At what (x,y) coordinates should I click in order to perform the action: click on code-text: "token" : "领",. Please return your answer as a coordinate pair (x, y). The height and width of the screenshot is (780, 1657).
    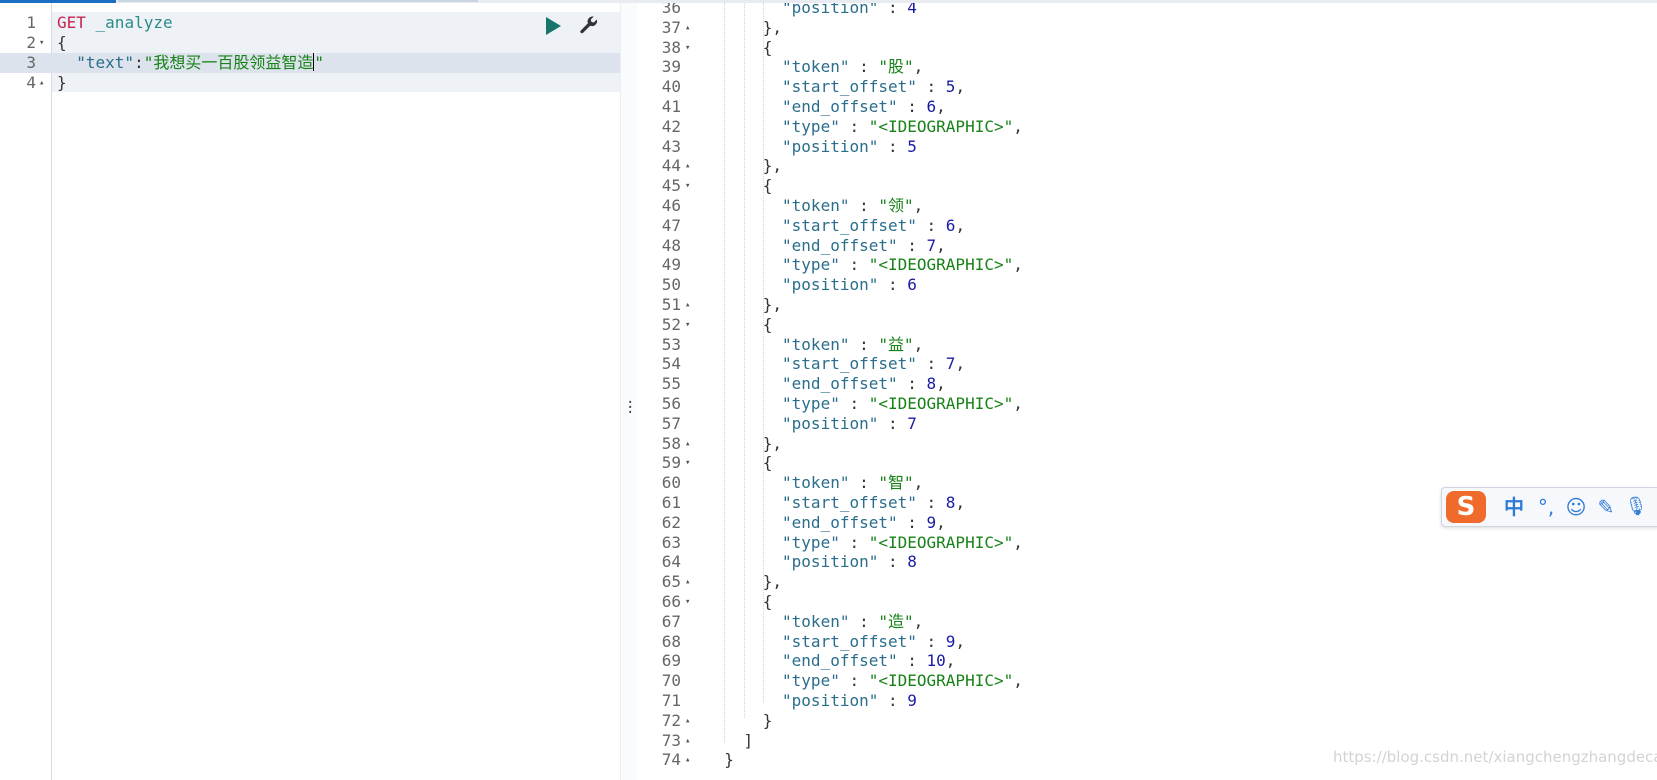
    Looking at the image, I should click on (852, 206).